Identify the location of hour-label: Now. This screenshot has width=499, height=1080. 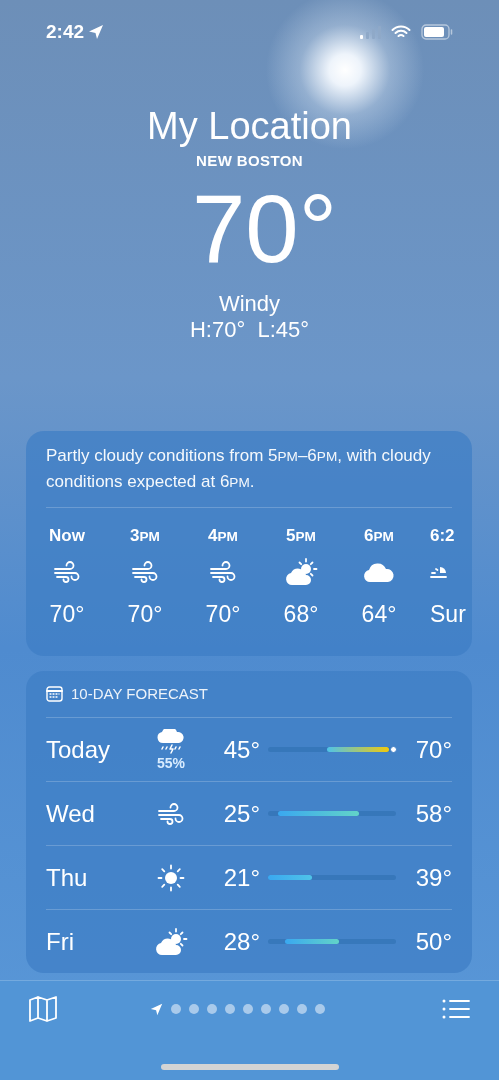
(67, 535).